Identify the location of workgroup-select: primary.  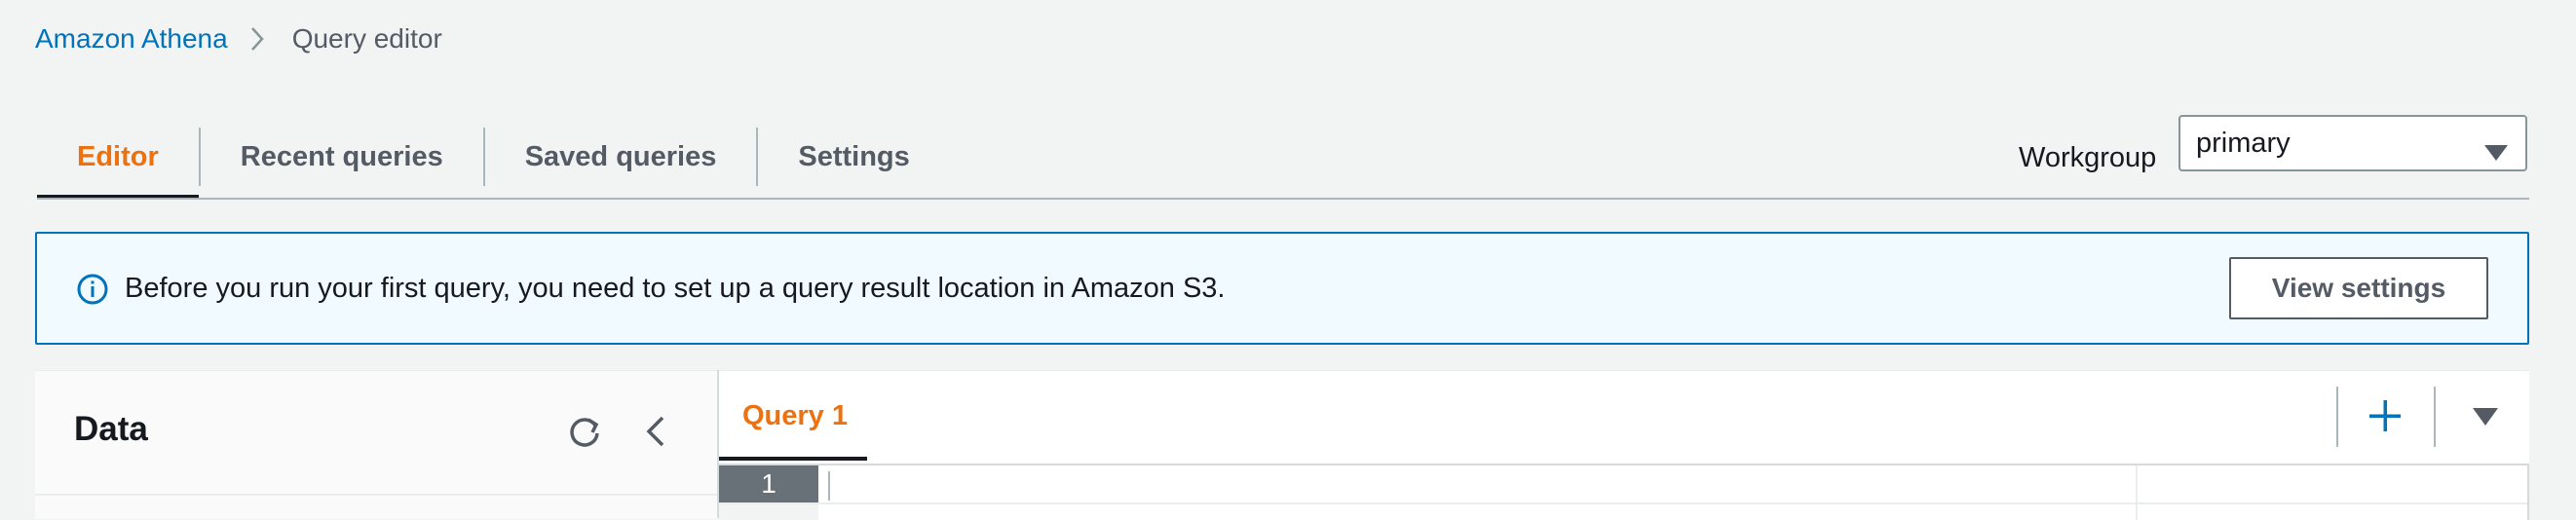
(2352, 143).